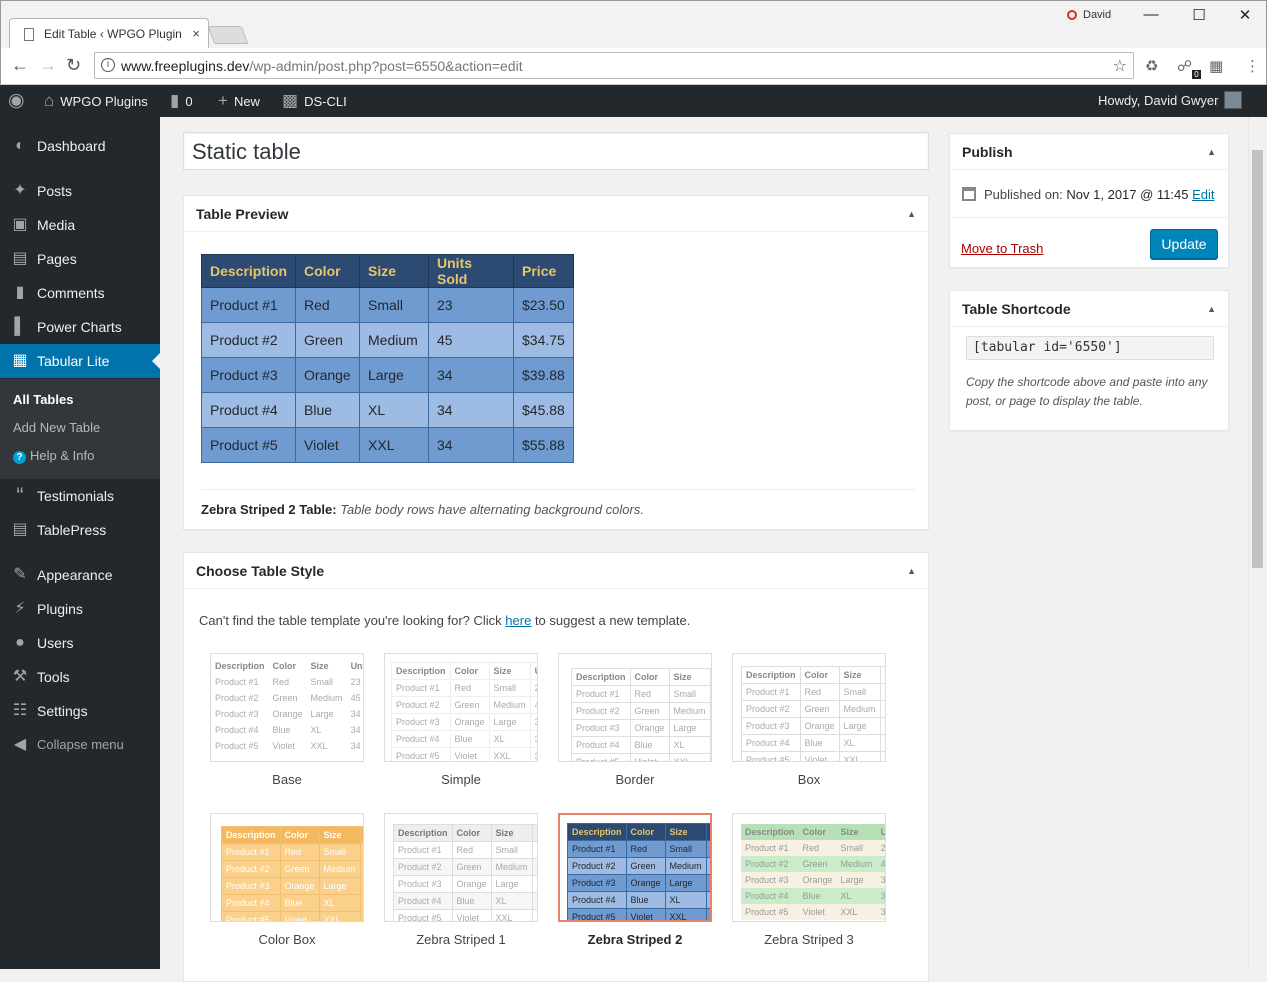 The height and width of the screenshot is (982, 1267). I want to click on publish-header: Publish ▲, so click(1089, 152).